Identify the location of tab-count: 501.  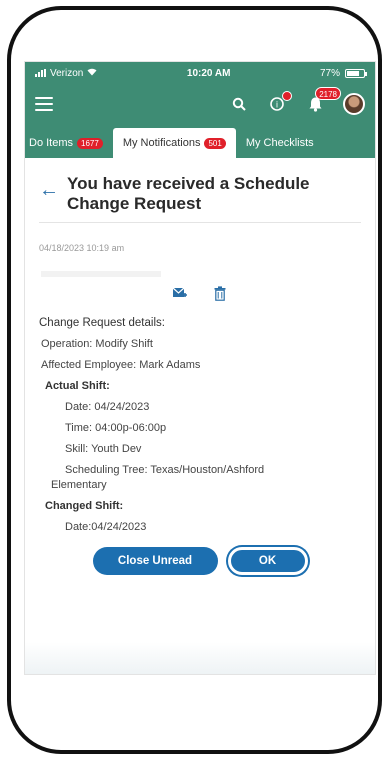
(215, 143).